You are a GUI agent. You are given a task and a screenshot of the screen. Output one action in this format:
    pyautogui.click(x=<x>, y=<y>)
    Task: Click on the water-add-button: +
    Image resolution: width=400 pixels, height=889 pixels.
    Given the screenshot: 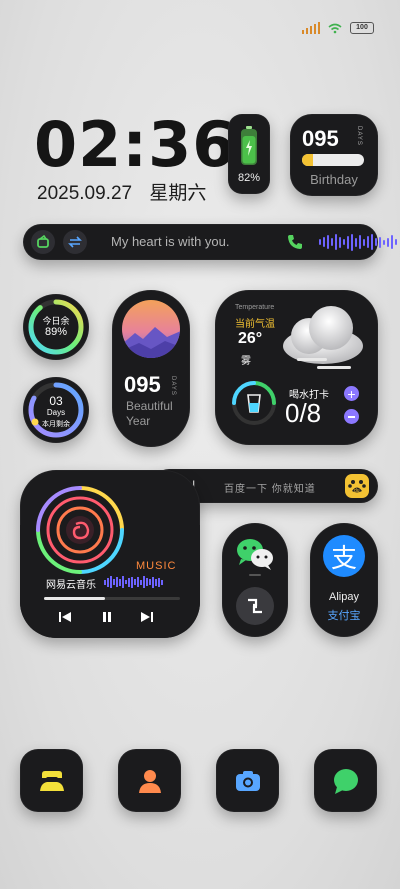 What is the action you would take?
    pyautogui.click(x=351, y=393)
    